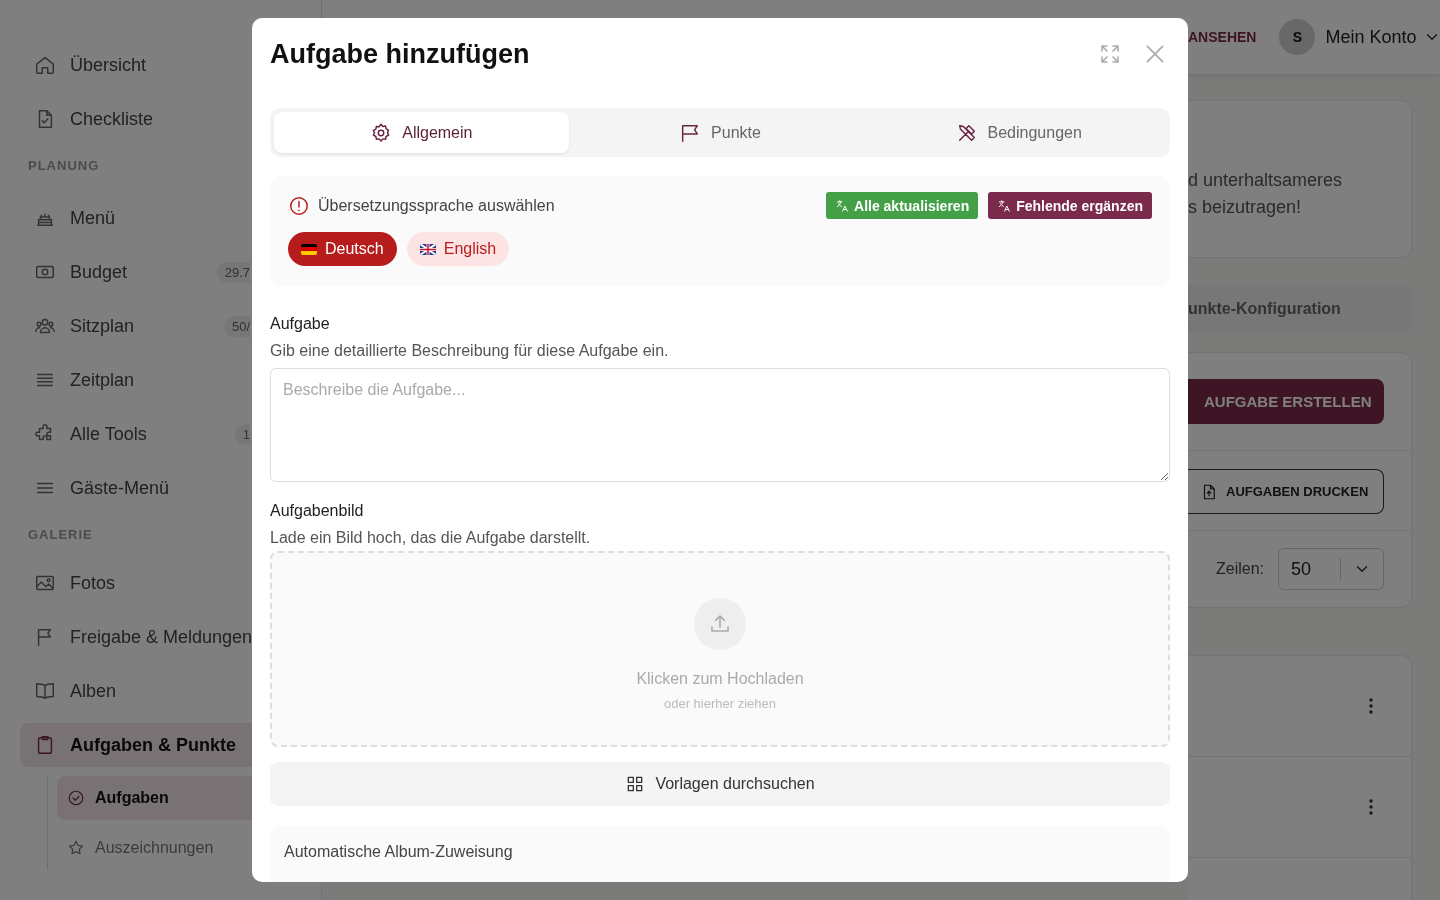 The image size is (1440, 900). I want to click on sidebar-item: Übersicht, so click(140, 65).